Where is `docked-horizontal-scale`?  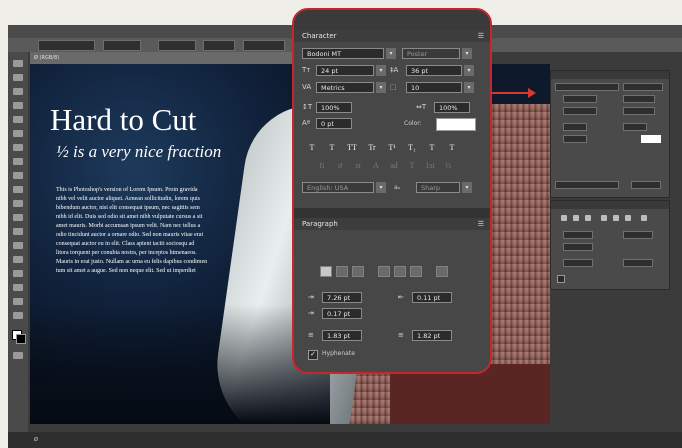 docked-horizontal-scale is located at coordinates (635, 127).